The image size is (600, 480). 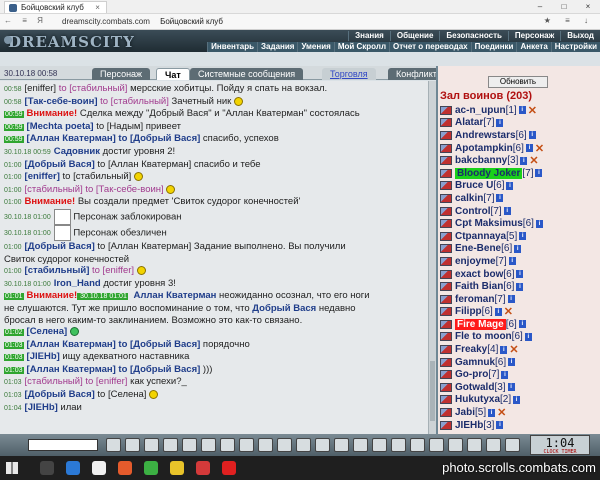 What do you see at coordinates (97, 7) in the screenshot?
I see `close-tab-icon: ×` at bounding box center [97, 7].